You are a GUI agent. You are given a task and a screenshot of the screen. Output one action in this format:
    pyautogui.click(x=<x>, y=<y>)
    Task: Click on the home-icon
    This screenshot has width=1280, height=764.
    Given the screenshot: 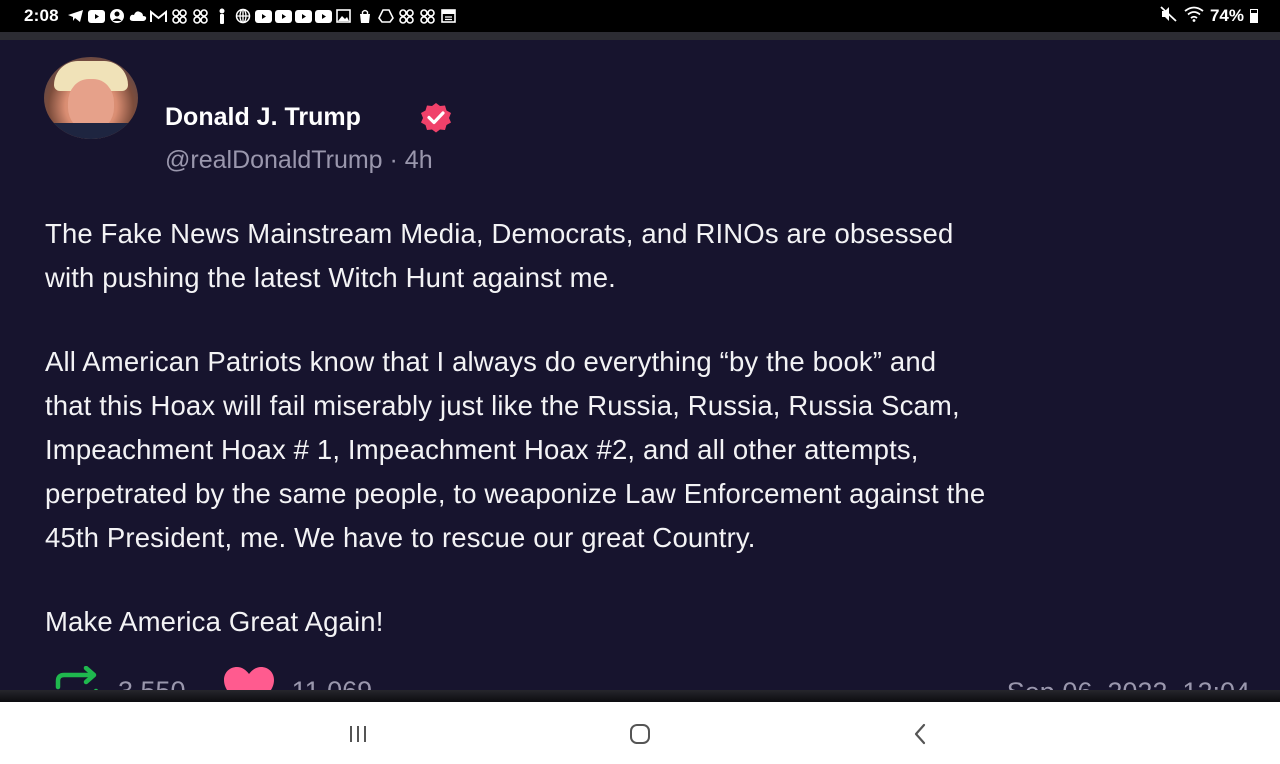 What is the action you would take?
    pyautogui.click(x=640, y=734)
    